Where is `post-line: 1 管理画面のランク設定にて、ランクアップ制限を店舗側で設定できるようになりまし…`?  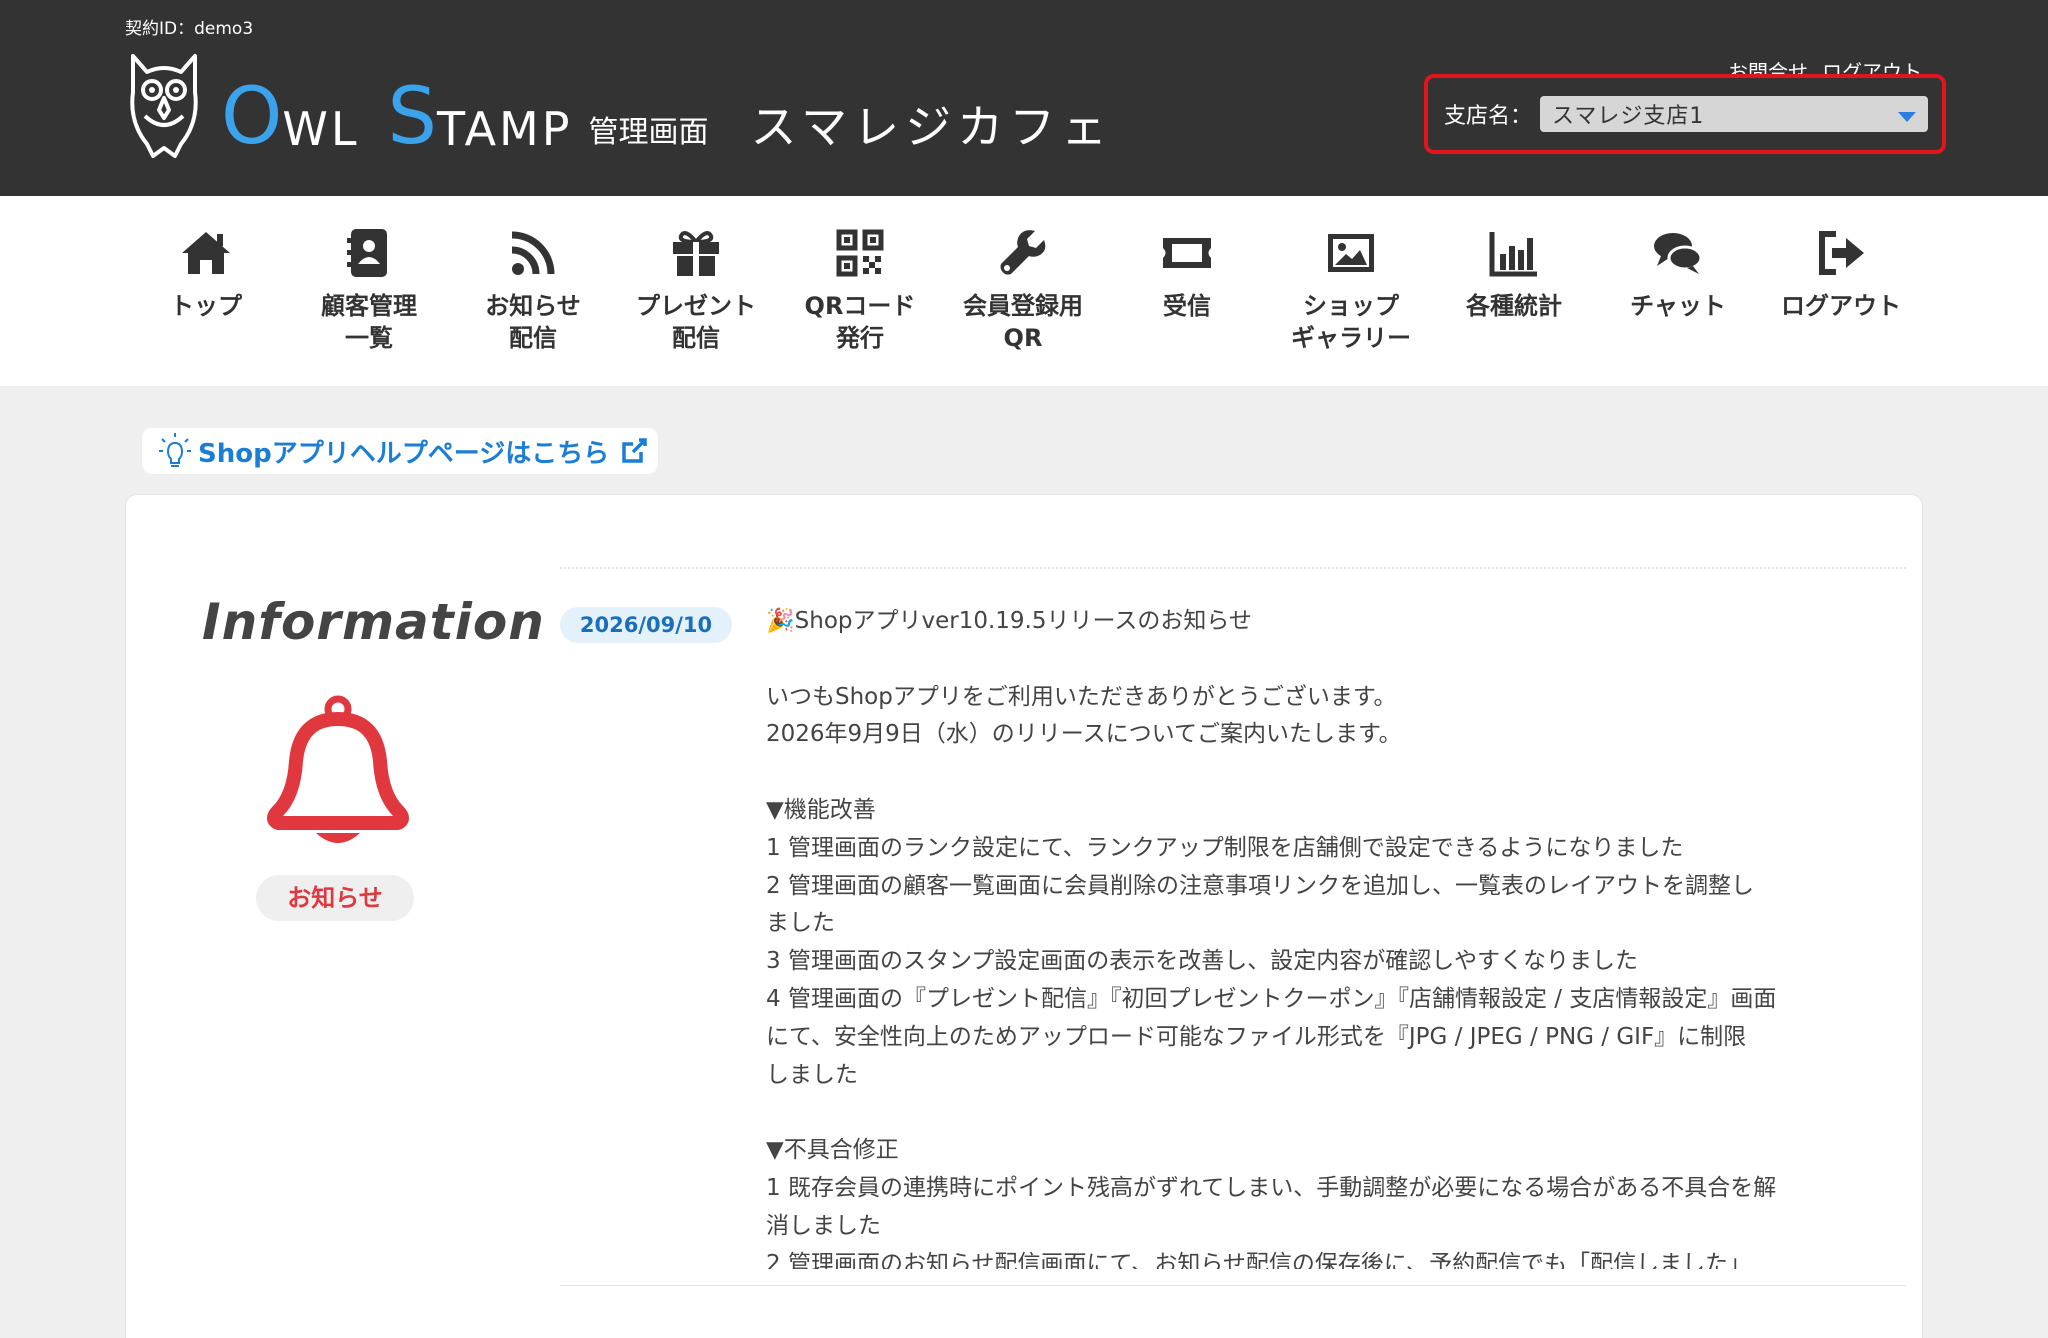
post-line: 1 管理画面のランク設定にて、ランクアップ制限を店舗側で設定できるようになりまし… is located at coordinates (1225, 847).